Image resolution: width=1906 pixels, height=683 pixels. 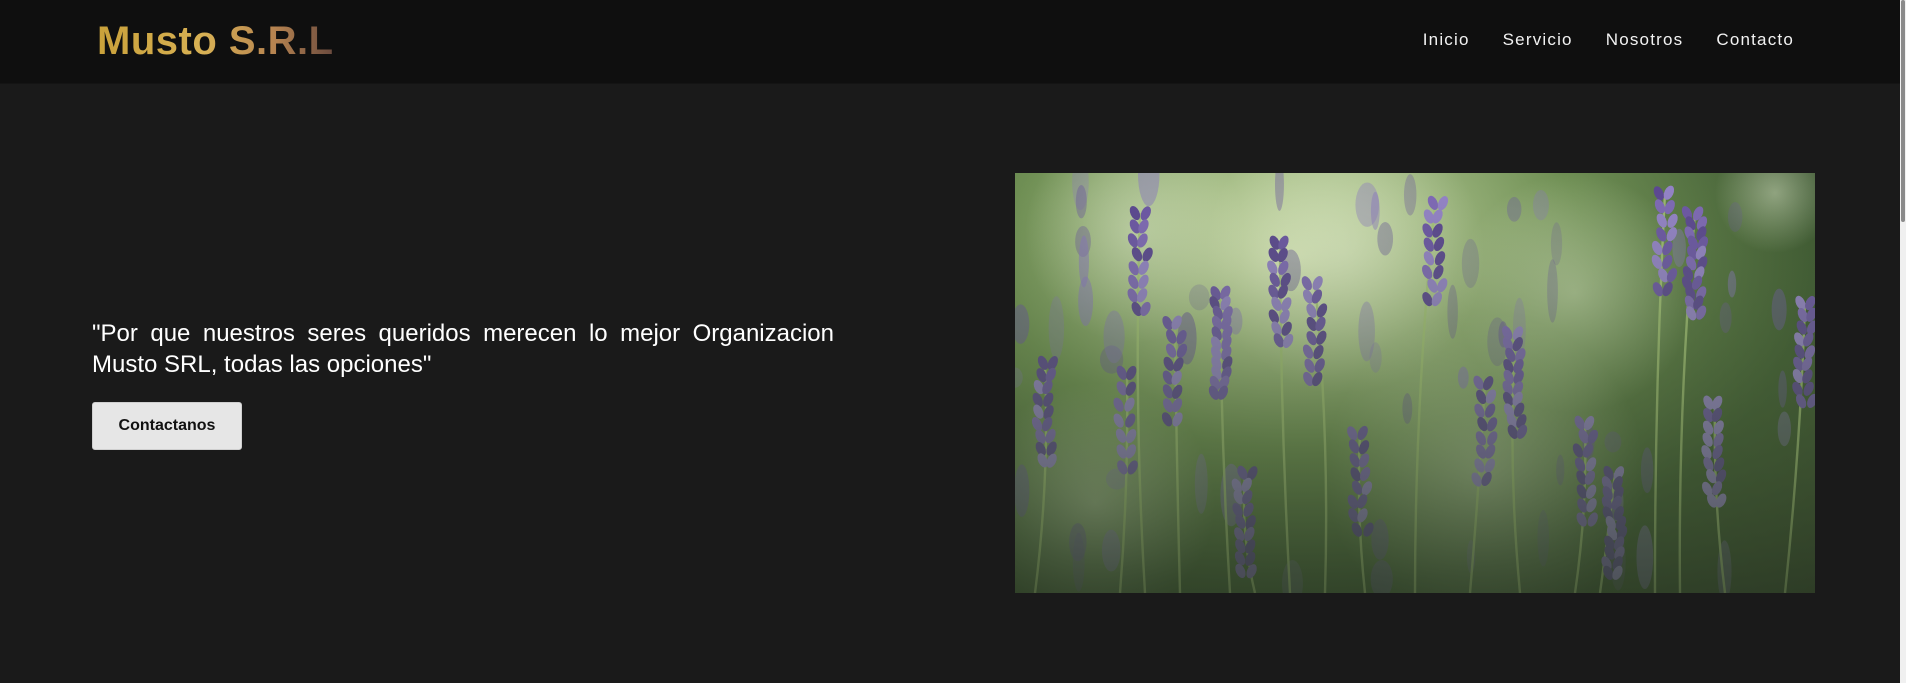 What do you see at coordinates (1538, 40) in the screenshot?
I see `nav-link-servicio: Servicio` at bounding box center [1538, 40].